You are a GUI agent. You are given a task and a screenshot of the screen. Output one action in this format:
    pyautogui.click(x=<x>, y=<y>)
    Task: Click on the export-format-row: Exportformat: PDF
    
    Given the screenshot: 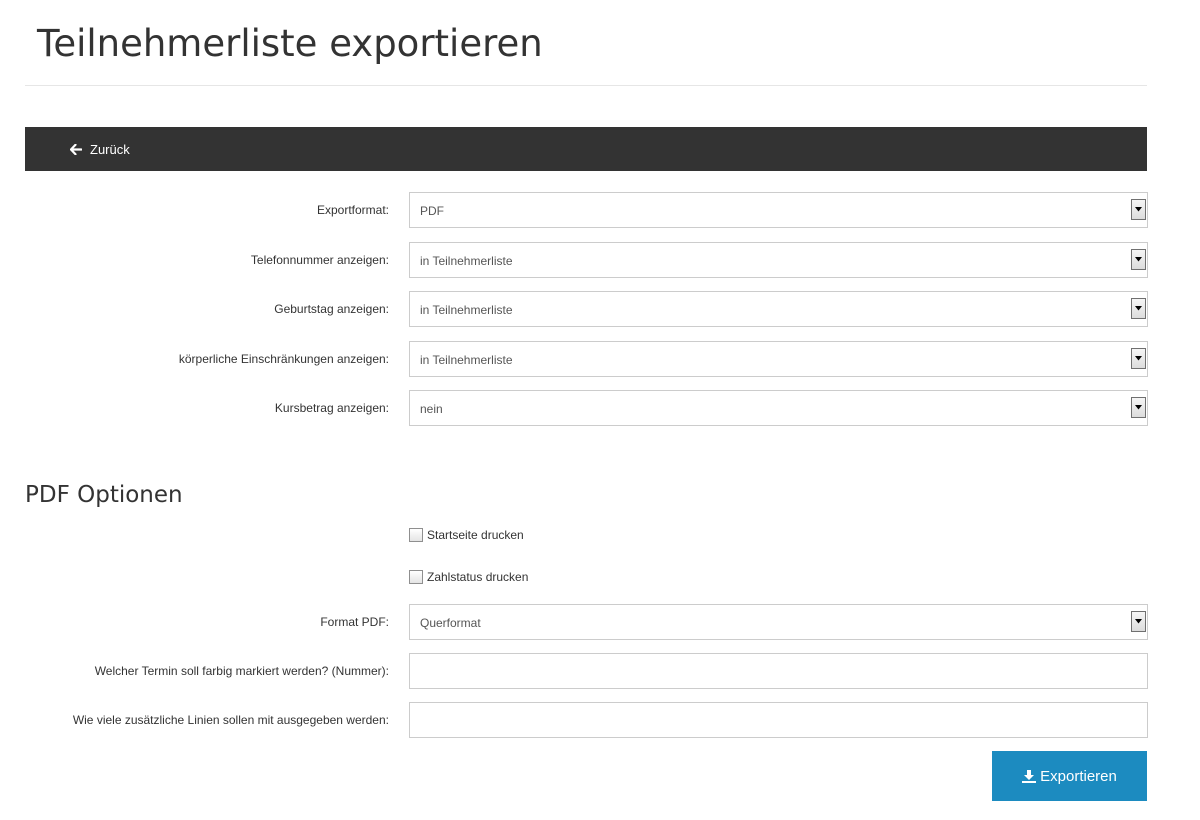 What is the action you would take?
    pyautogui.click(x=586, y=210)
    